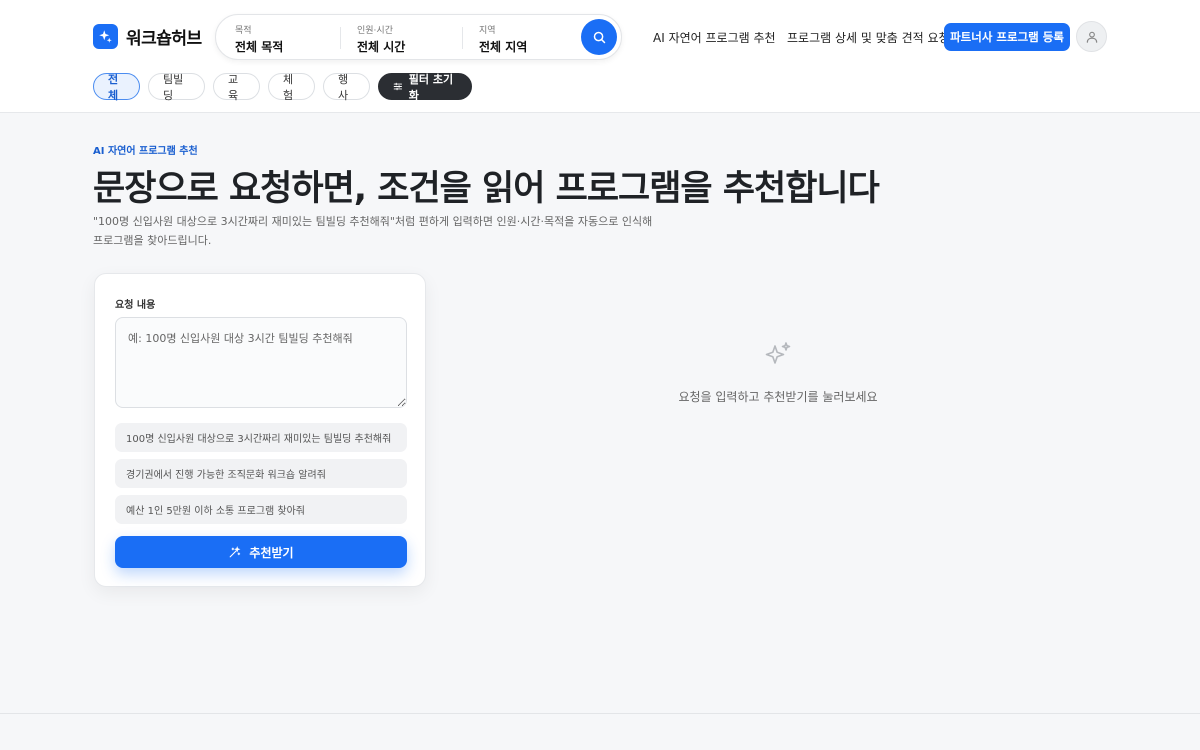 This screenshot has width=1200, height=750. I want to click on nav-ai-recommend: AI 자연어 프로그램 추천, so click(714, 37).